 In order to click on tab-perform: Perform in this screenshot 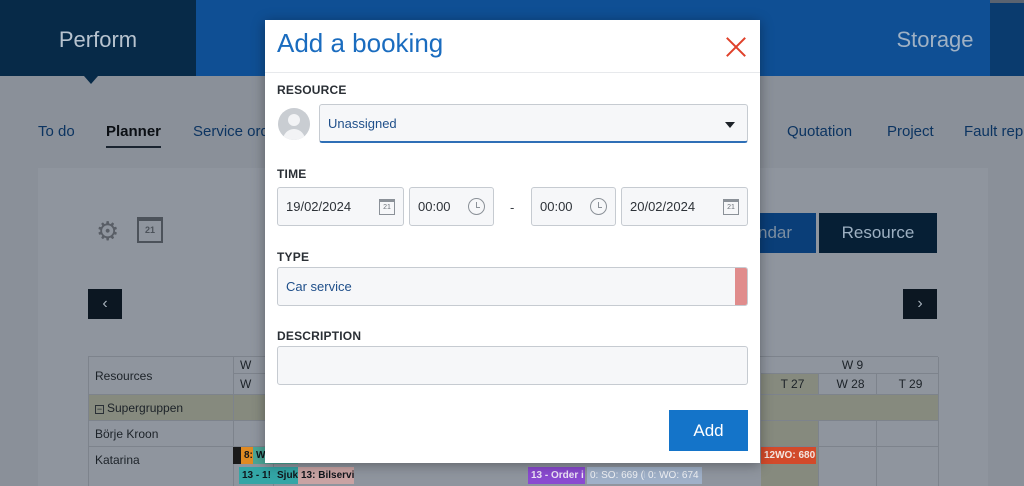, I will do `click(98, 42)`.